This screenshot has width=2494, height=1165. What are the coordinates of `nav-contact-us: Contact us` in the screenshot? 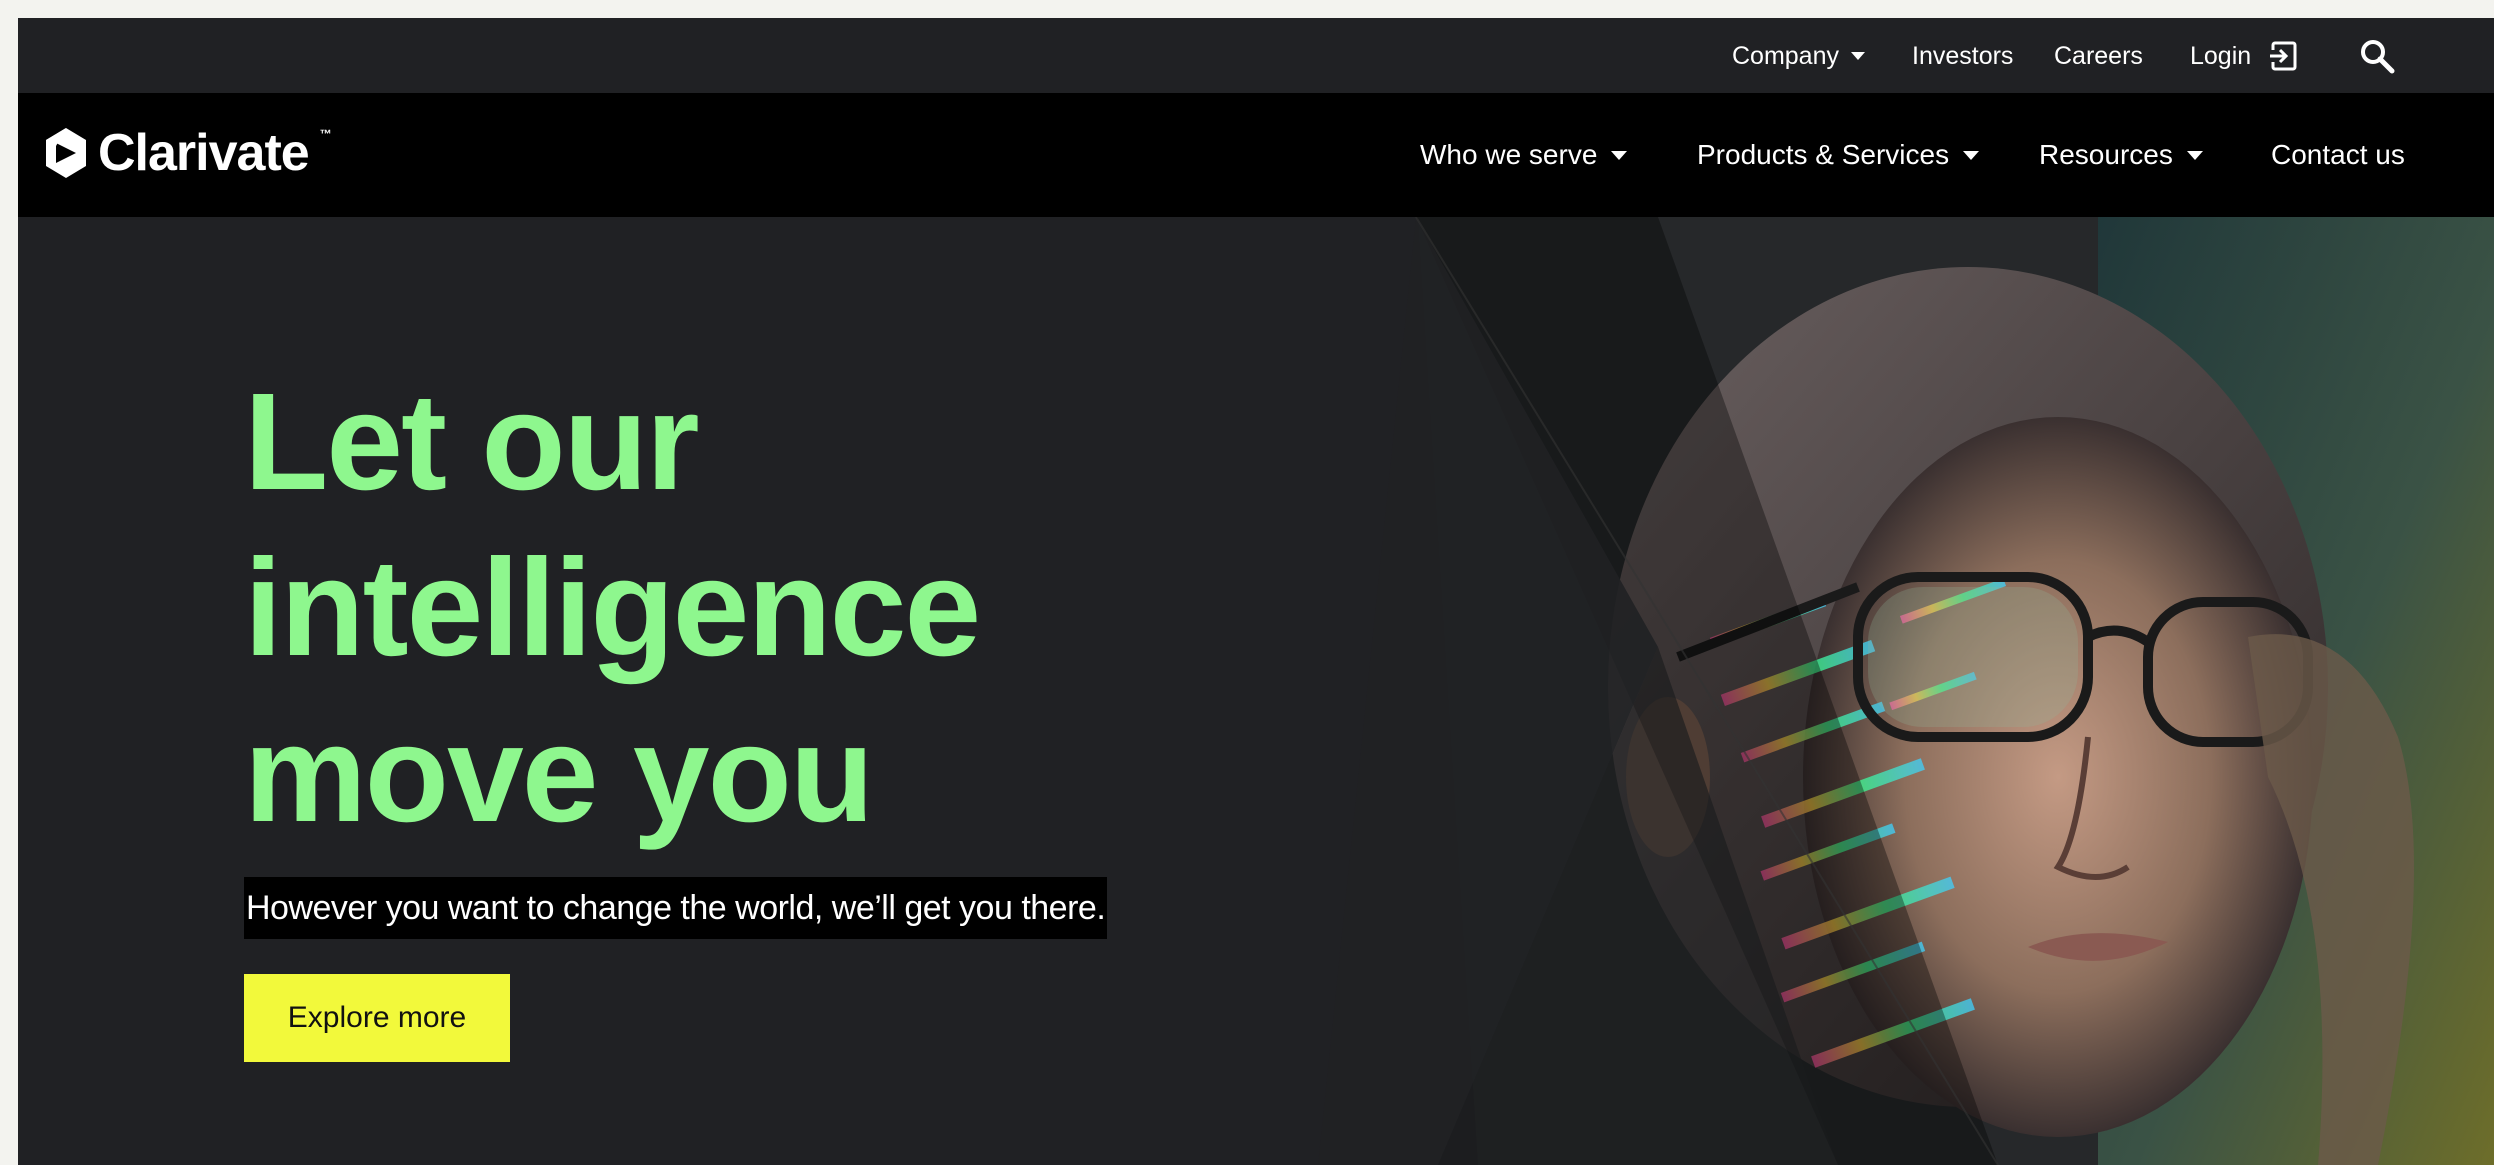 It's located at (2338, 155).